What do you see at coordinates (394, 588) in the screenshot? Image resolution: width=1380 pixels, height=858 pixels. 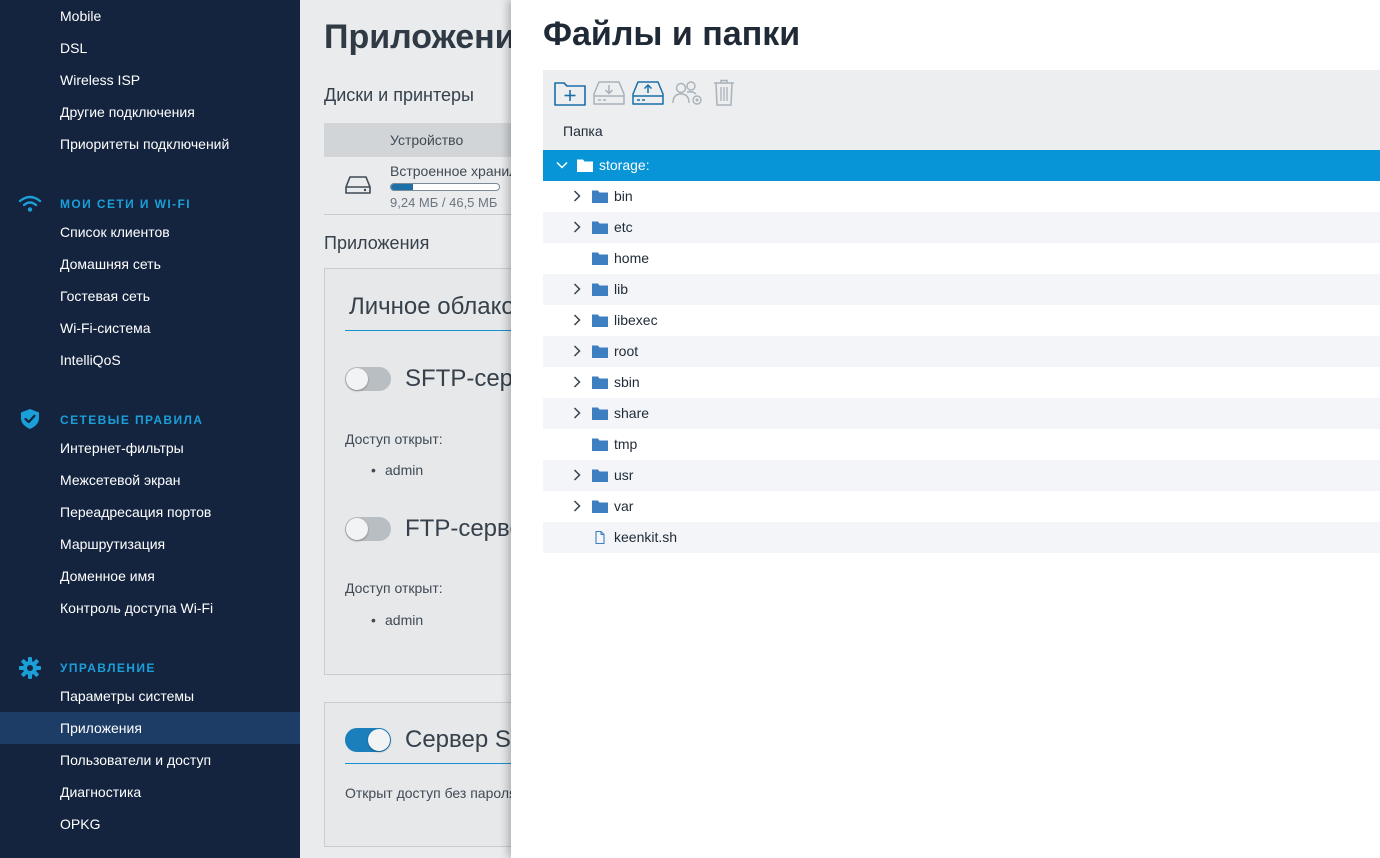 I see `ftp-access-label: Доступ открыт:` at bounding box center [394, 588].